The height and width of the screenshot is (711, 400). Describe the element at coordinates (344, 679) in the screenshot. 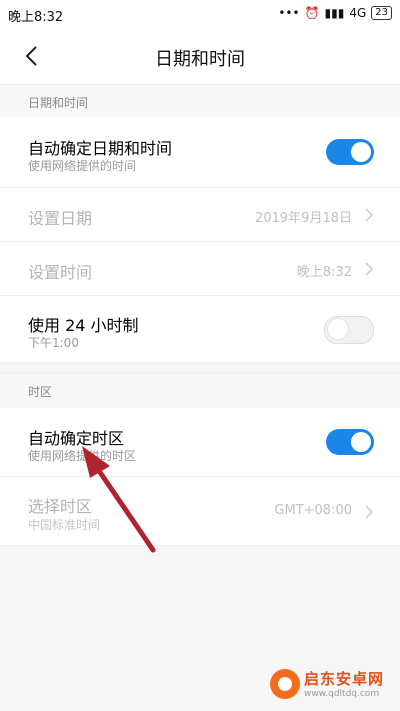

I see `watermark-main: 启东安卓网` at that location.